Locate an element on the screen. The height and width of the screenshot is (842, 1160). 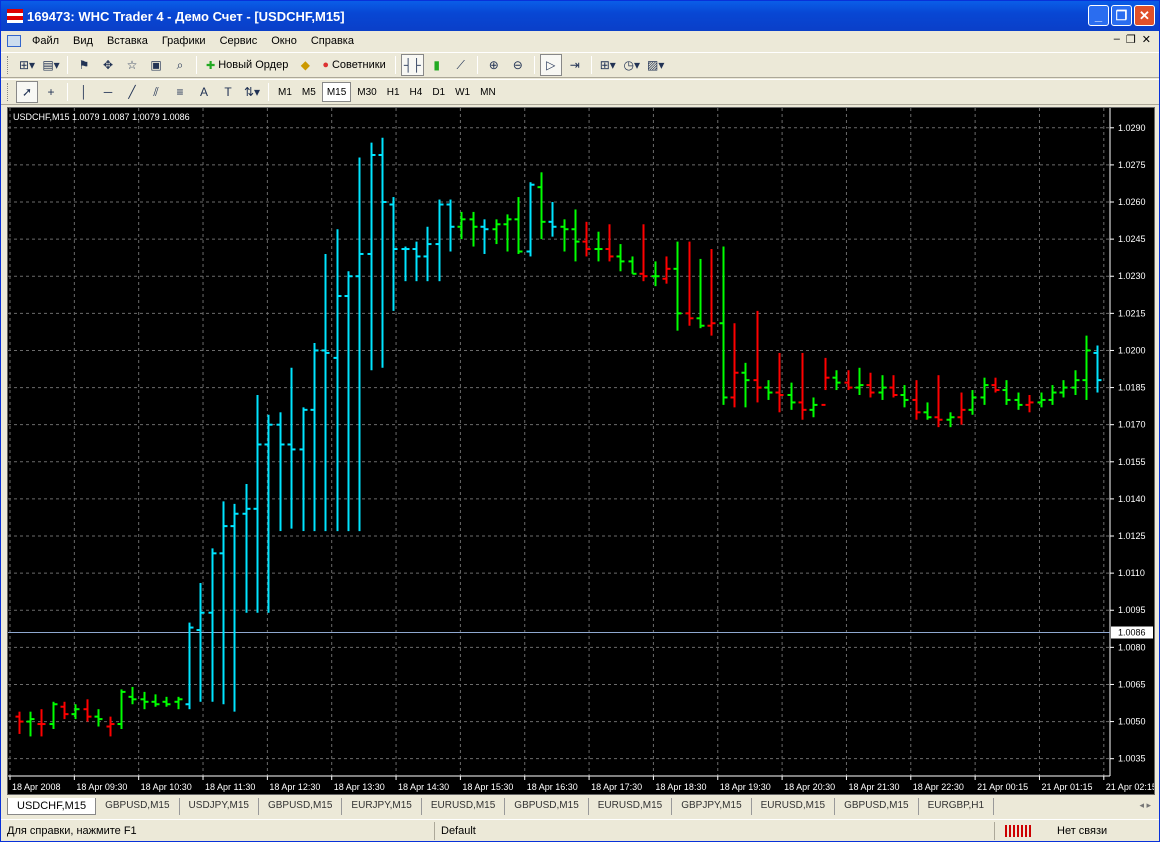
experts-button: ● Советники is located at coordinates (353, 65).